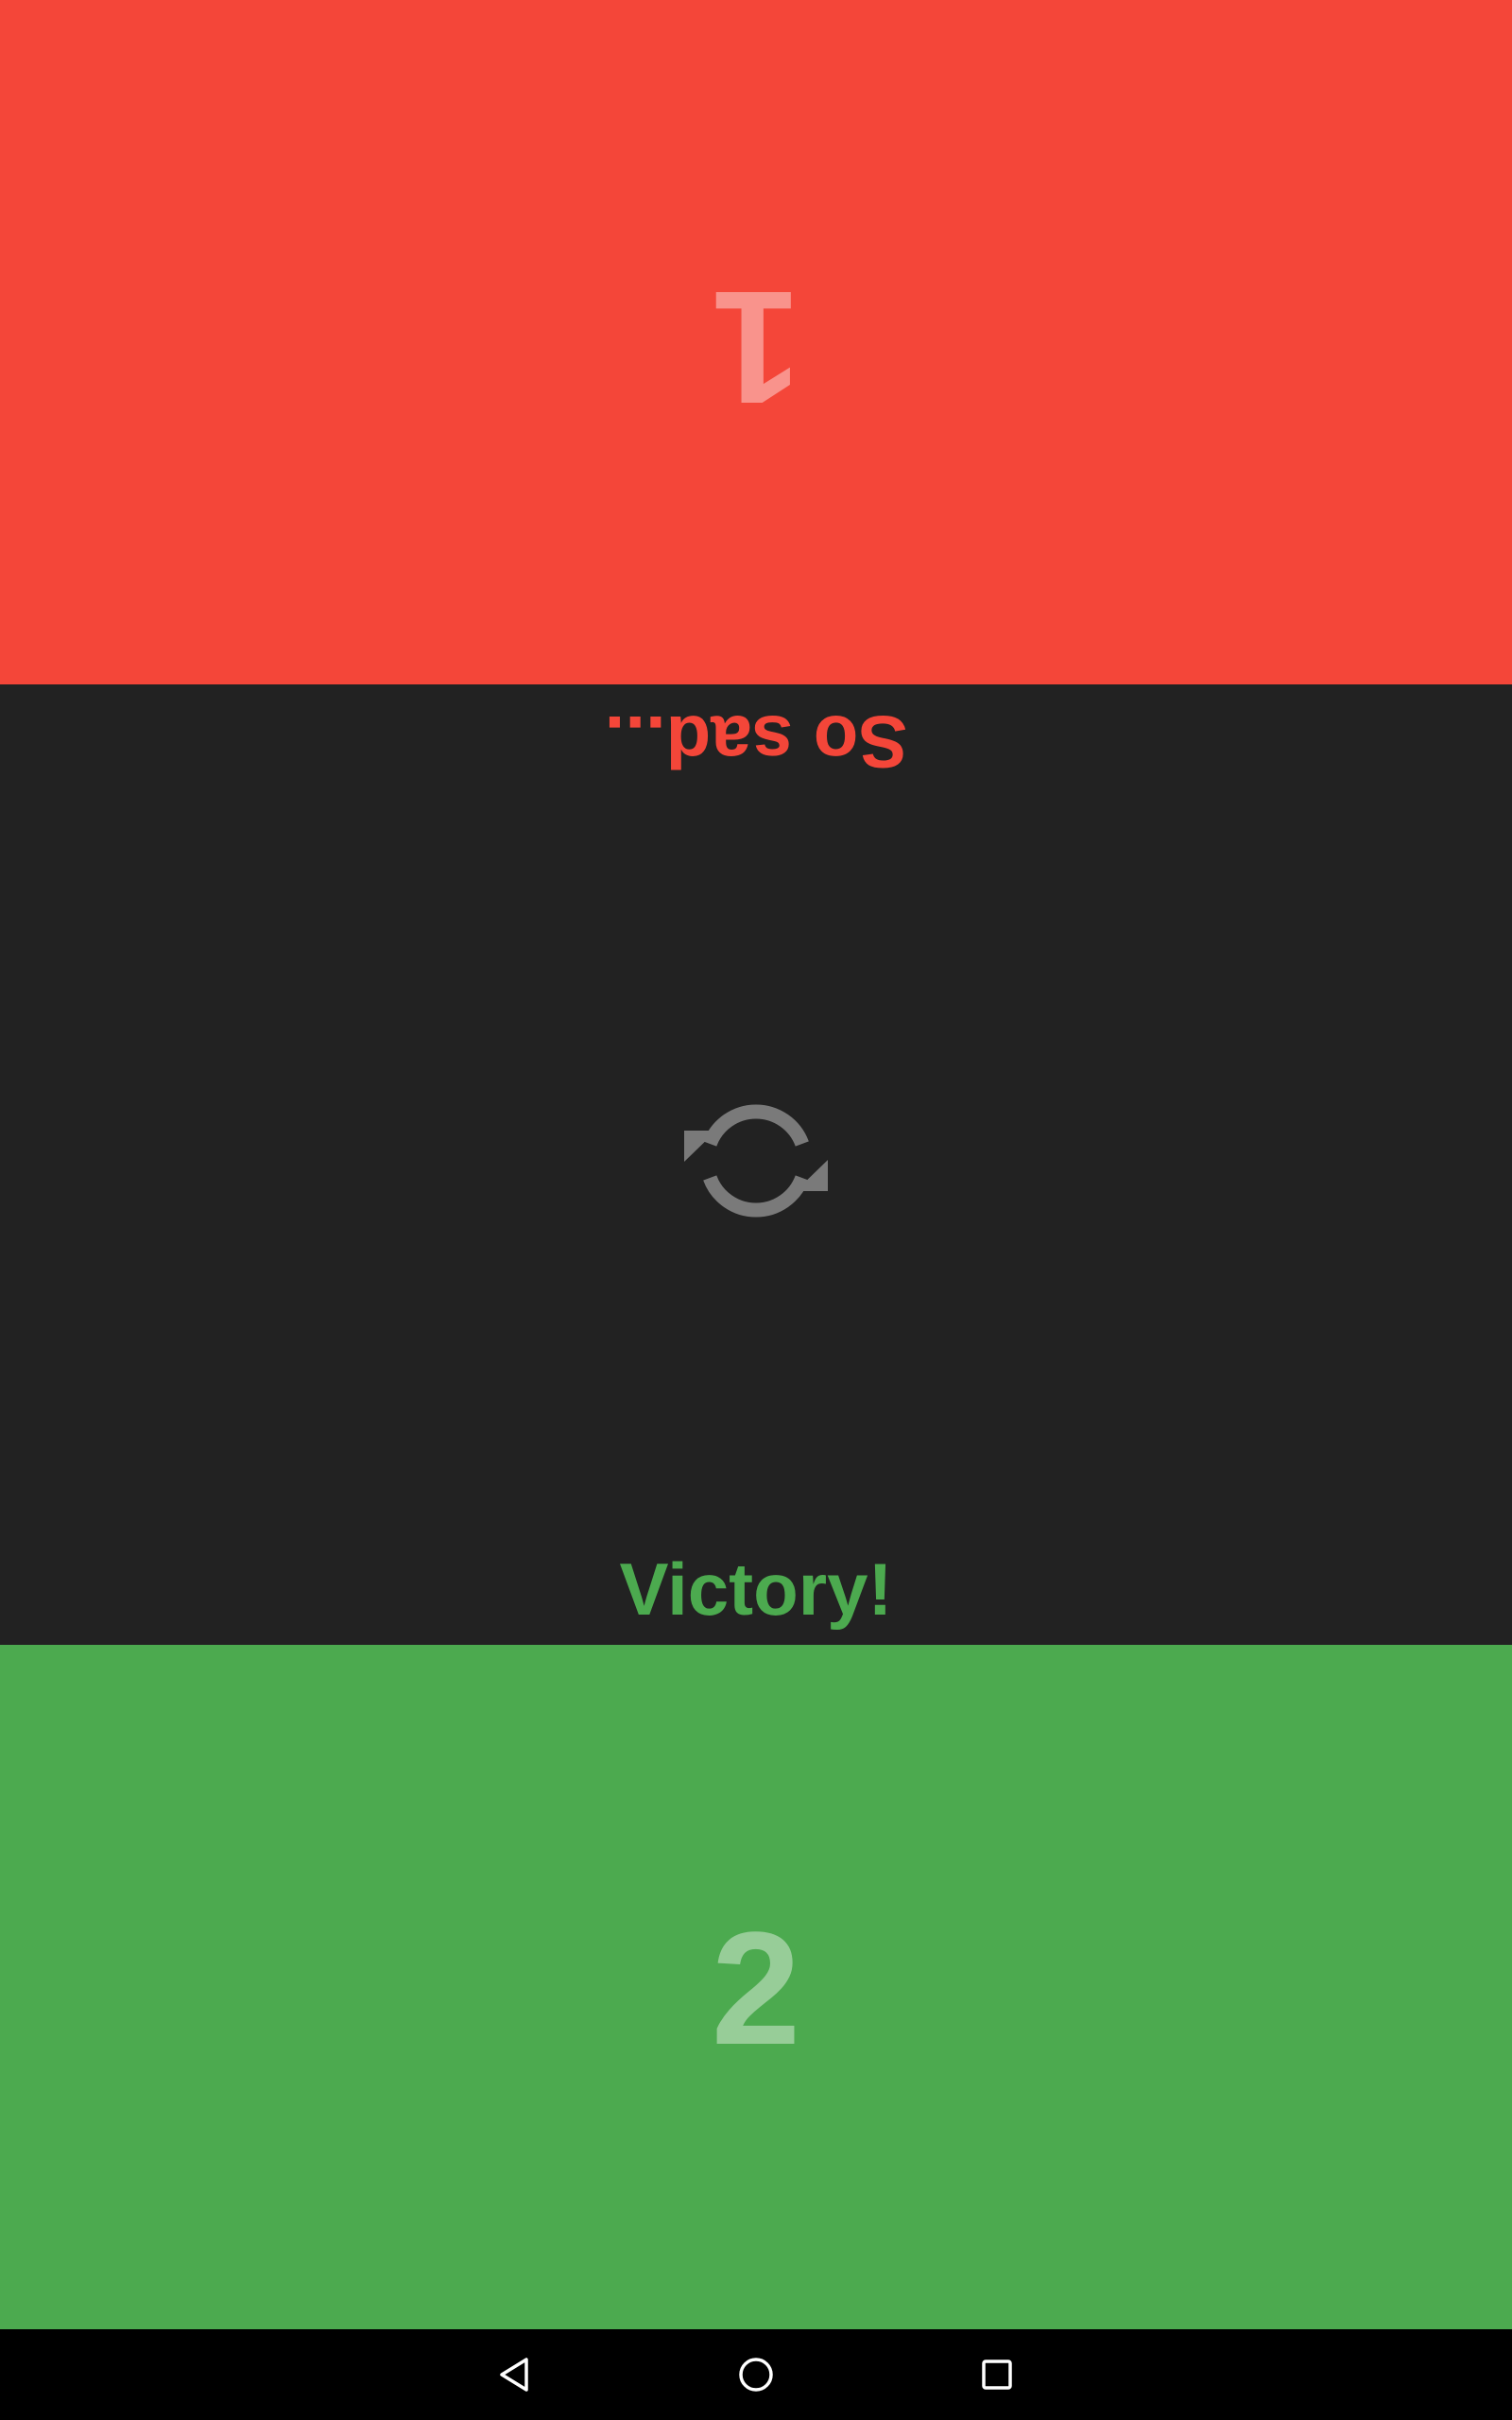 Image resolution: width=1512 pixels, height=2420 pixels. I want to click on nav-back-button, so click(516, 2375).